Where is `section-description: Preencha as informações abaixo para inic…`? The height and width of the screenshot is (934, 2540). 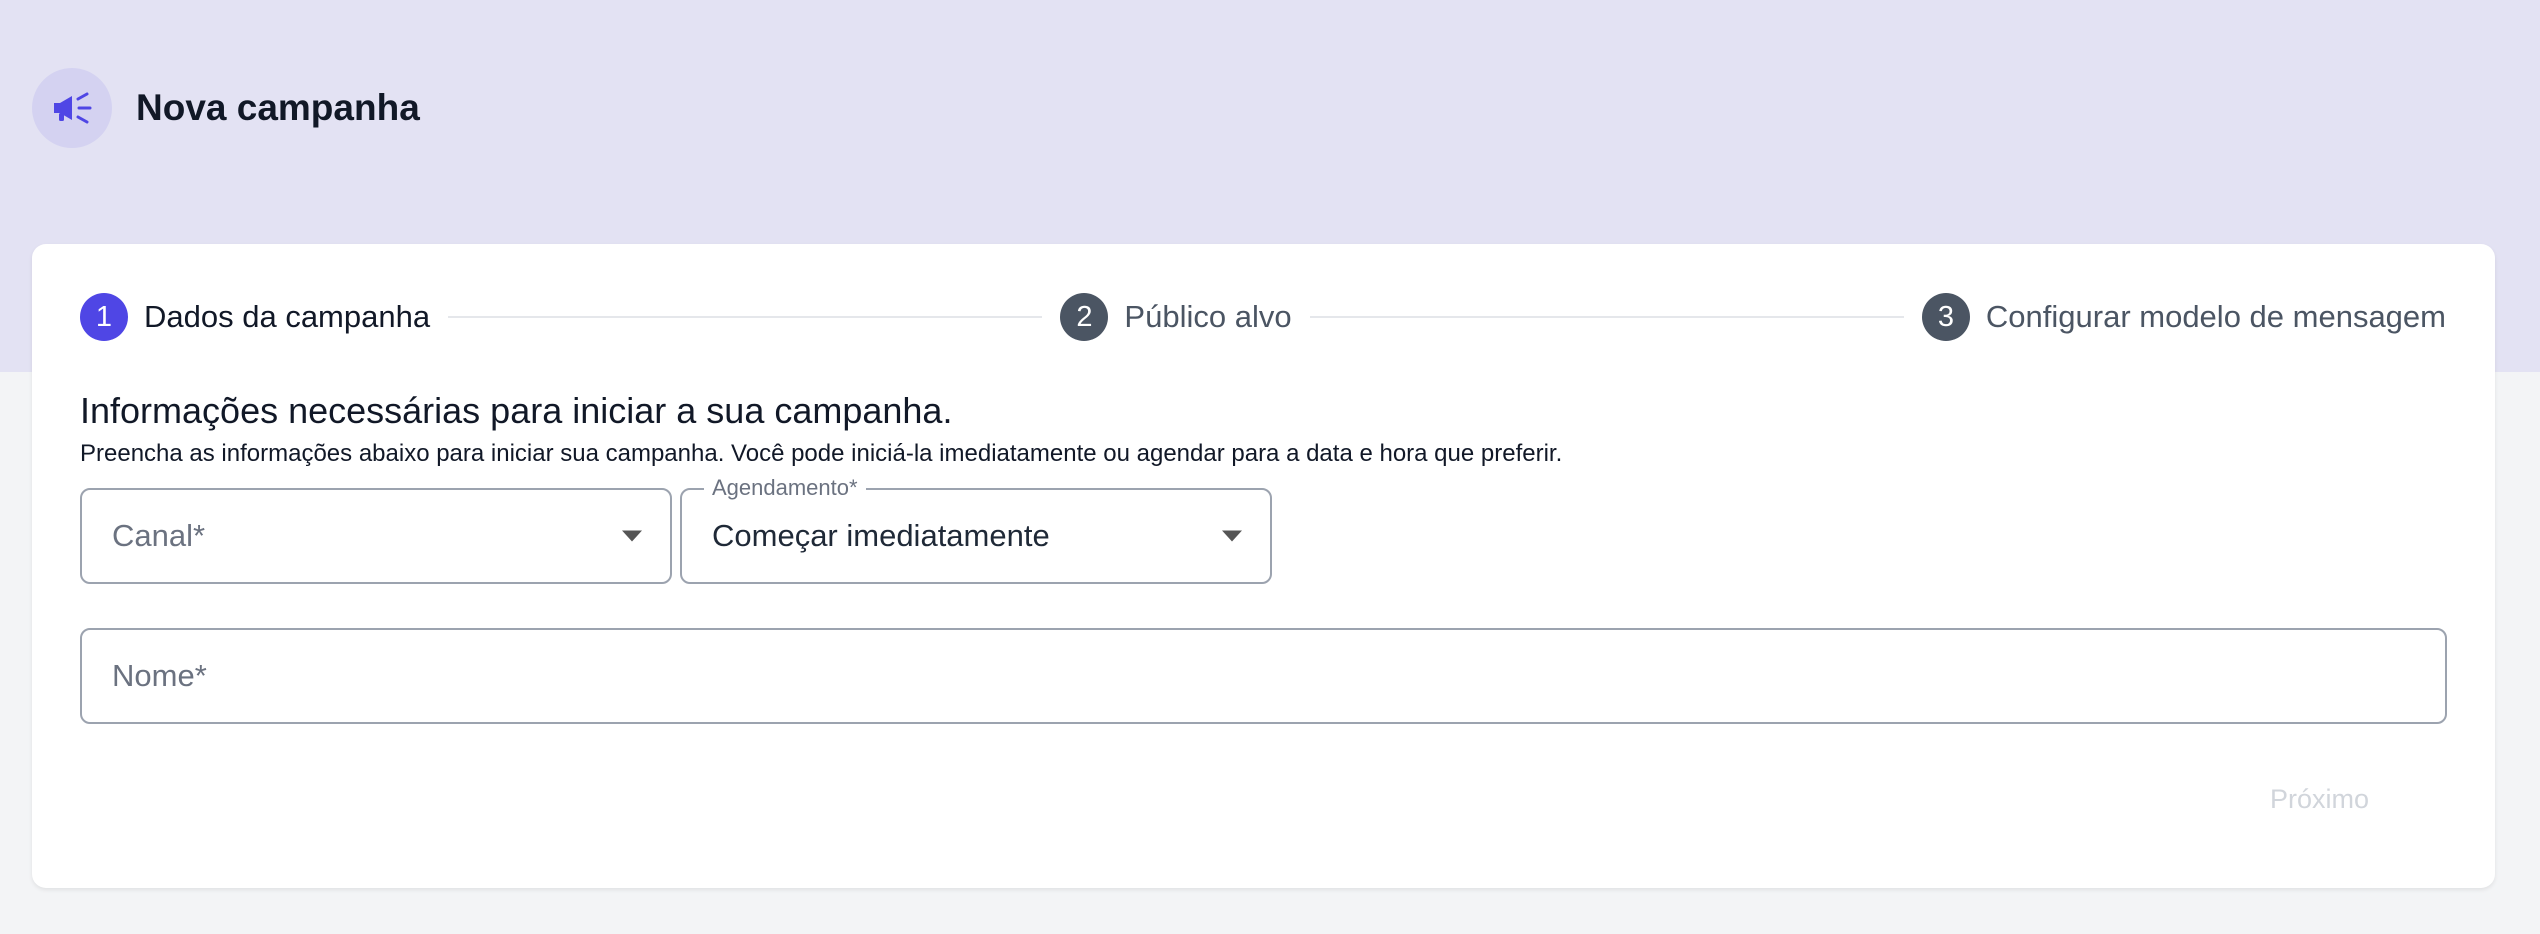
section-description: Preencha as informações abaixo para inic… is located at coordinates (821, 453).